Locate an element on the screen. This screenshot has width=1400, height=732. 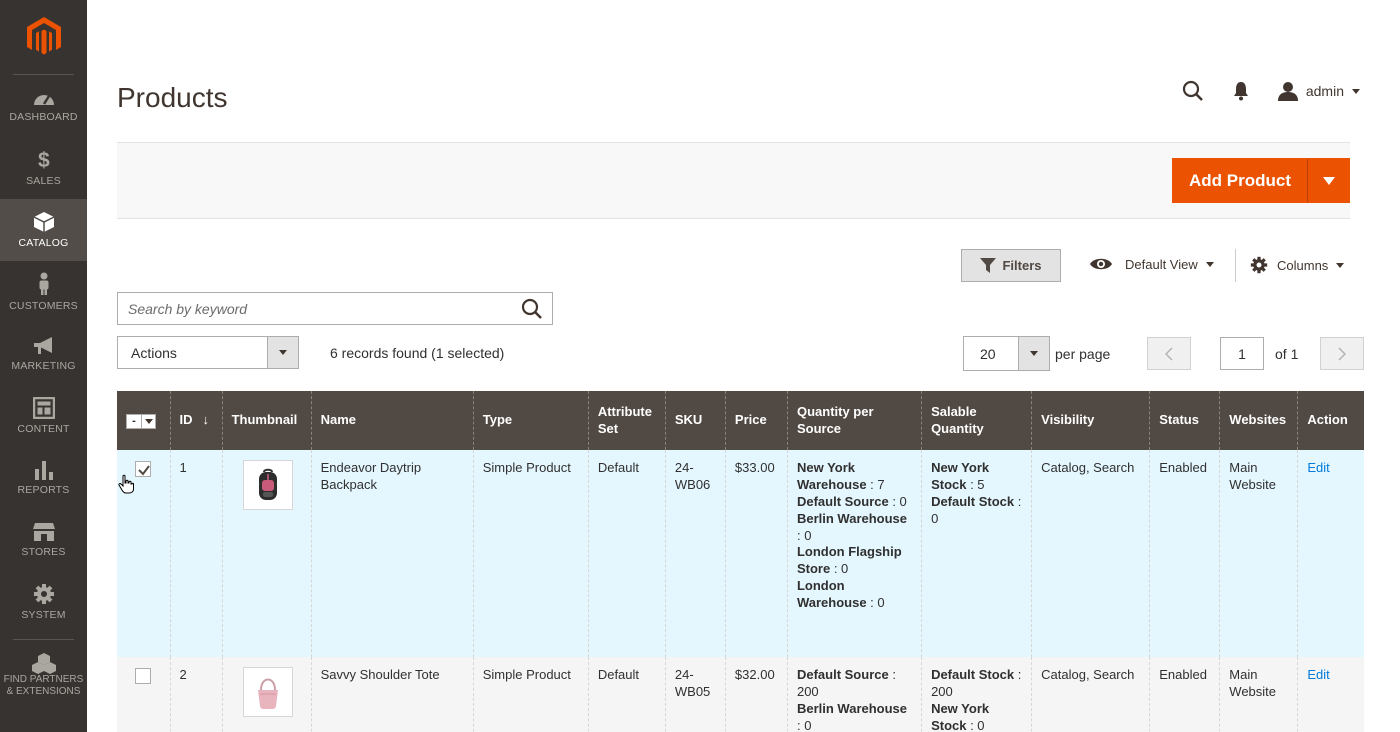
sidebar-item-customers: CUSTOMERS is located at coordinates (43, 292).